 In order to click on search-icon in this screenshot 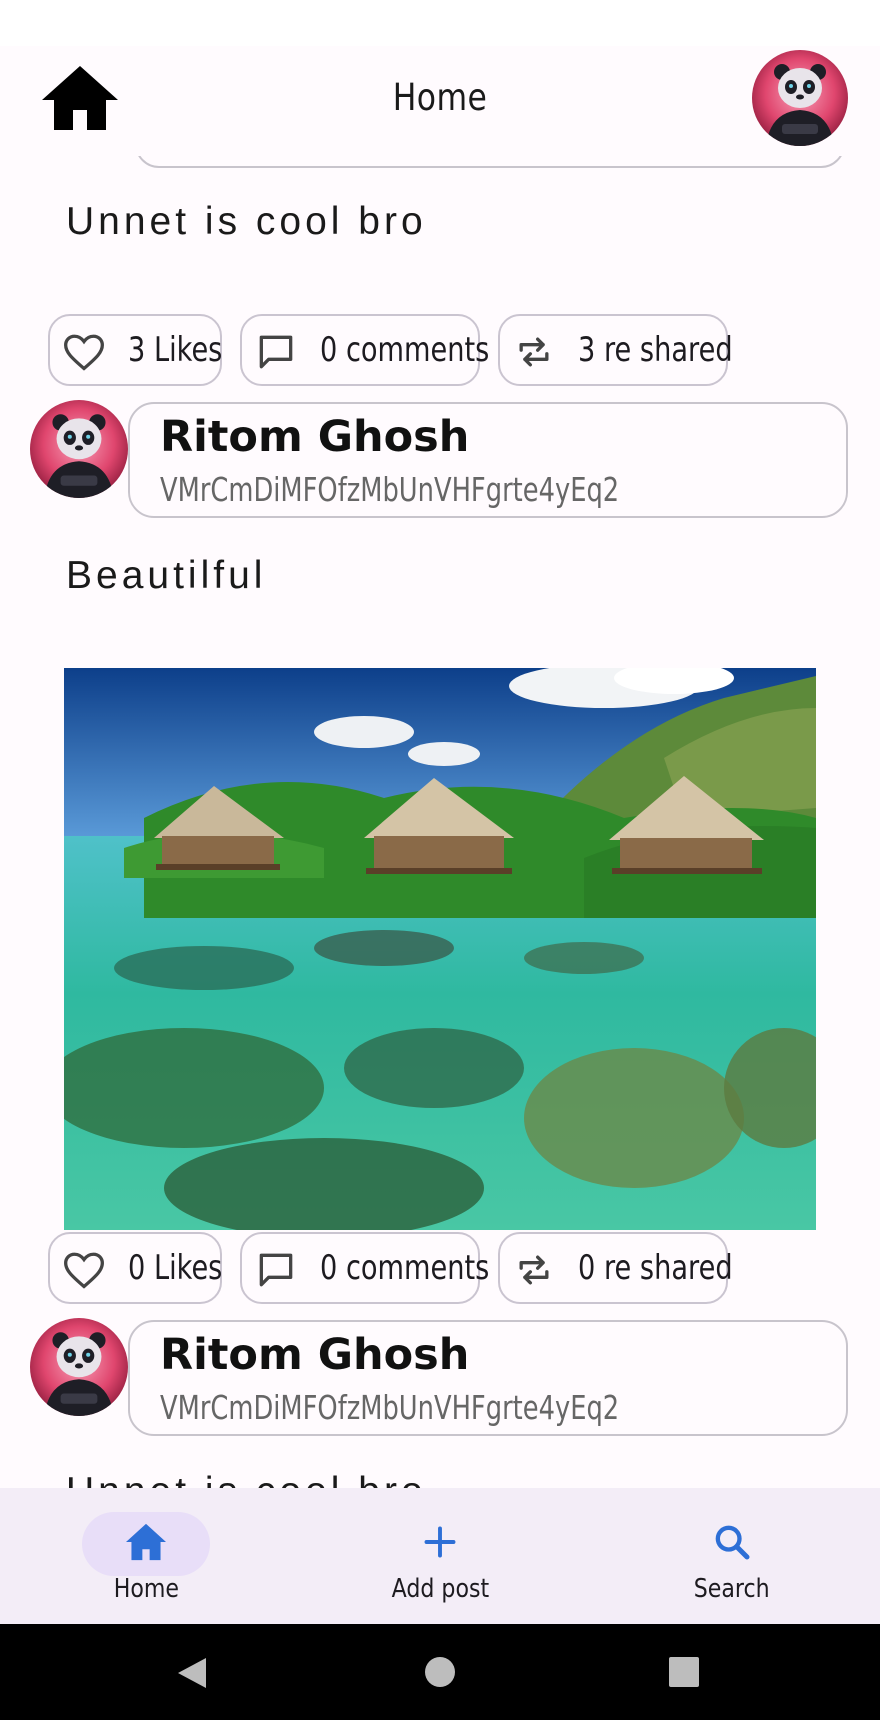, I will do `click(732, 1542)`.